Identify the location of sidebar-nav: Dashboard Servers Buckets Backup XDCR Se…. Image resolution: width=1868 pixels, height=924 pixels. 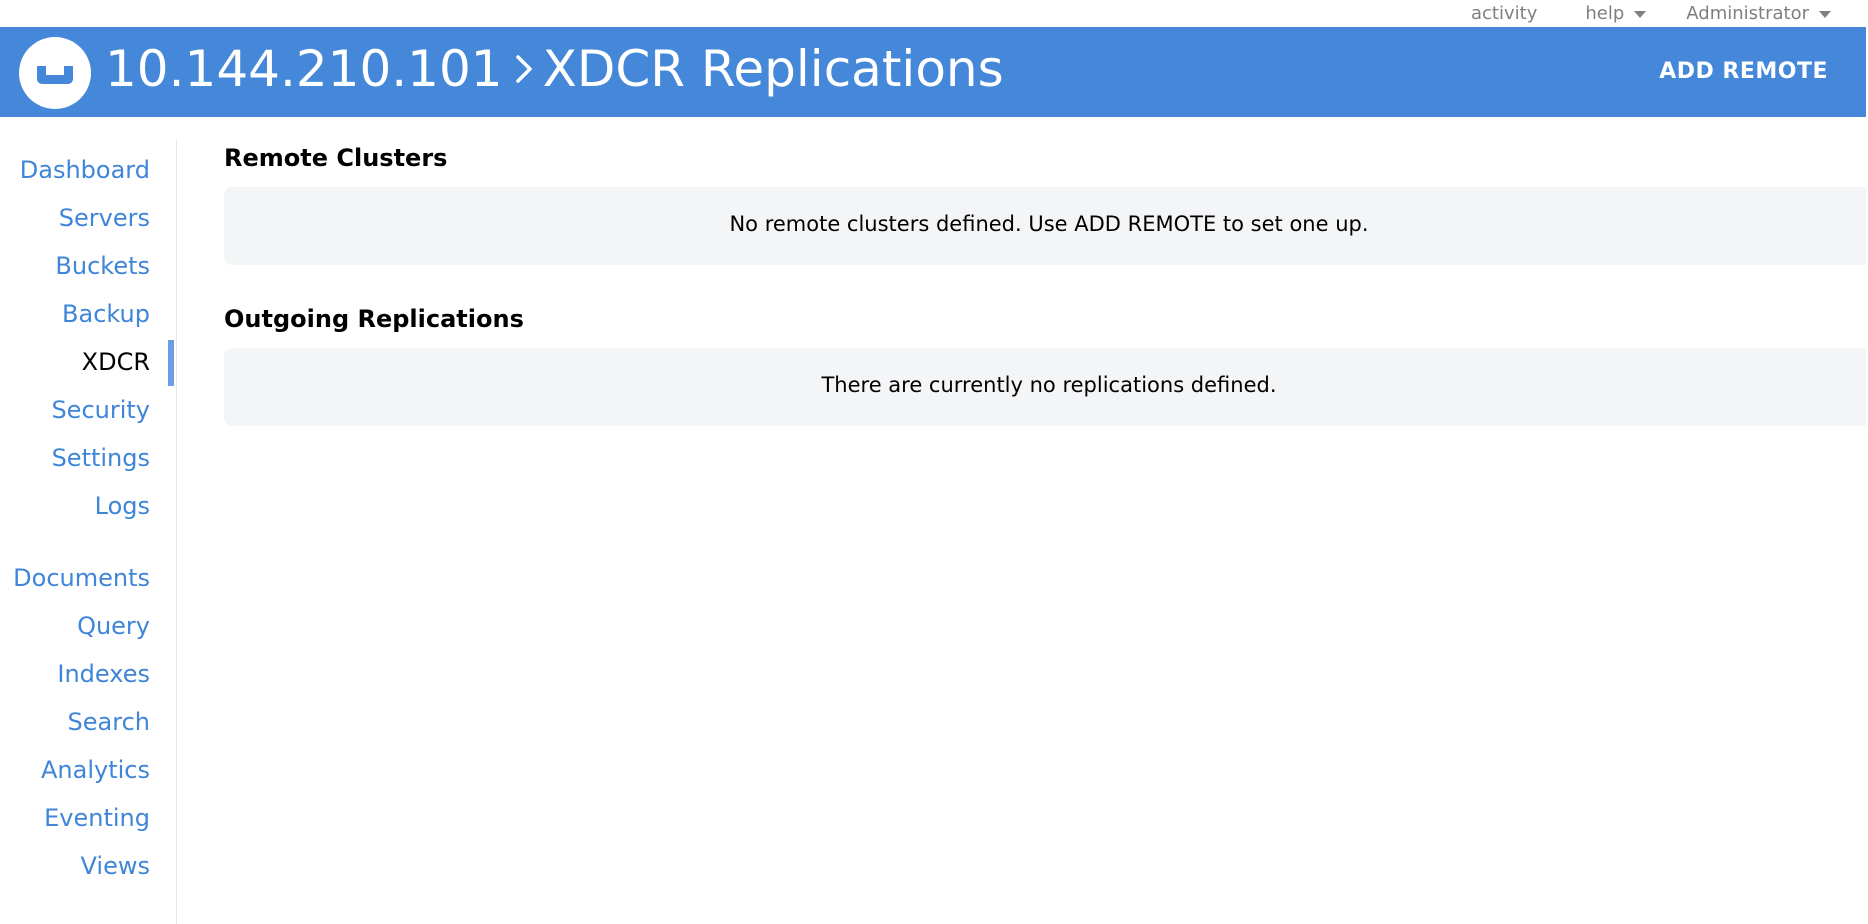
(88, 532).